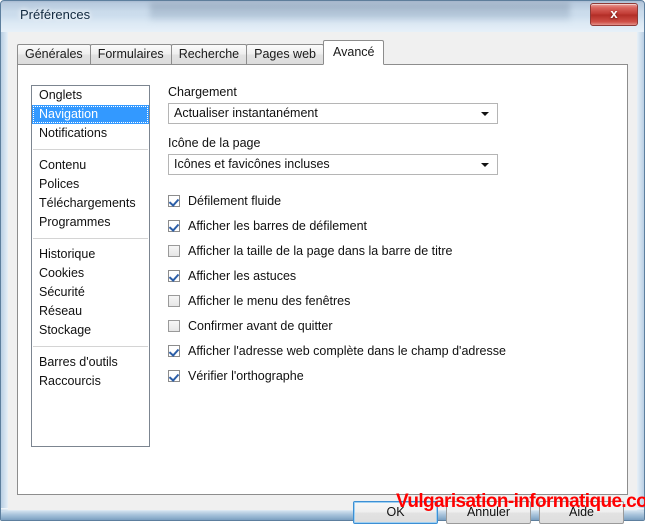 Image resolution: width=645 pixels, height=531 pixels. What do you see at coordinates (260, 325) in the screenshot?
I see `checkbox-label: Confirmer avant de quitter` at bounding box center [260, 325].